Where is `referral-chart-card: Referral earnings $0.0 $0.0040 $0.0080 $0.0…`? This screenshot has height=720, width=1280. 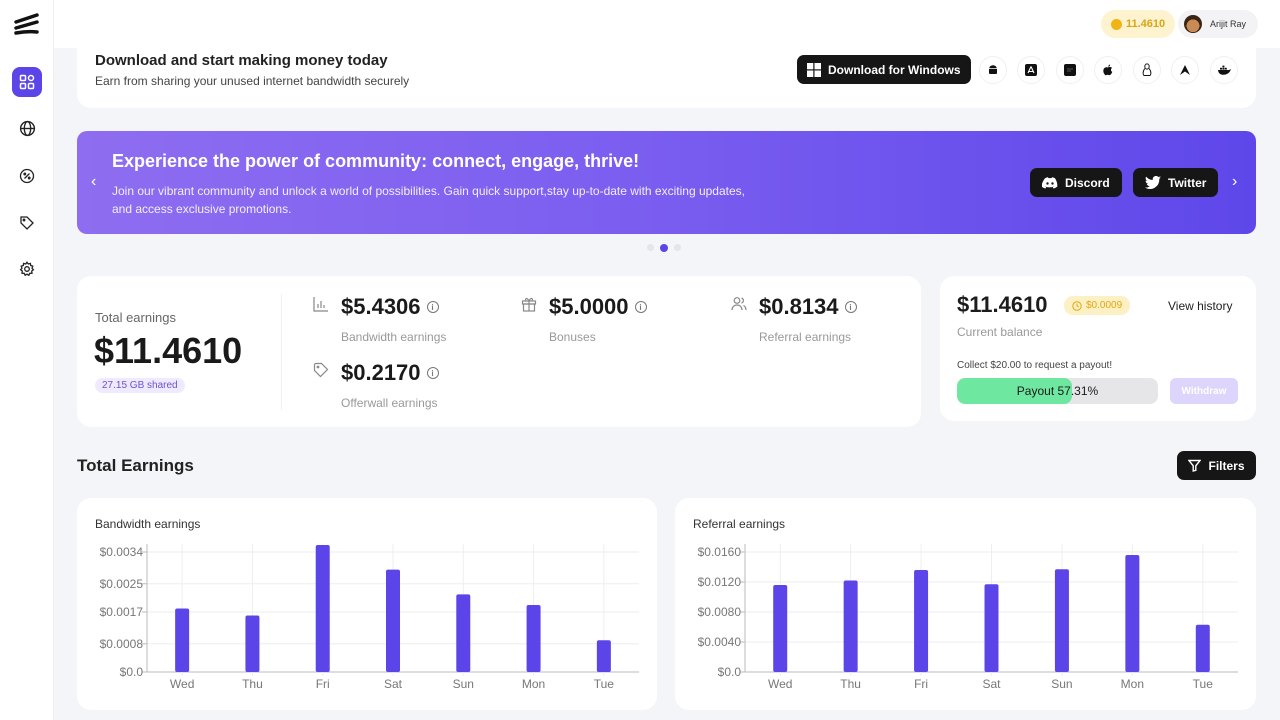
referral-chart-card: Referral earnings $0.0 $0.0040 $0.0080 $0.0… is located at coordinates (965, 604).